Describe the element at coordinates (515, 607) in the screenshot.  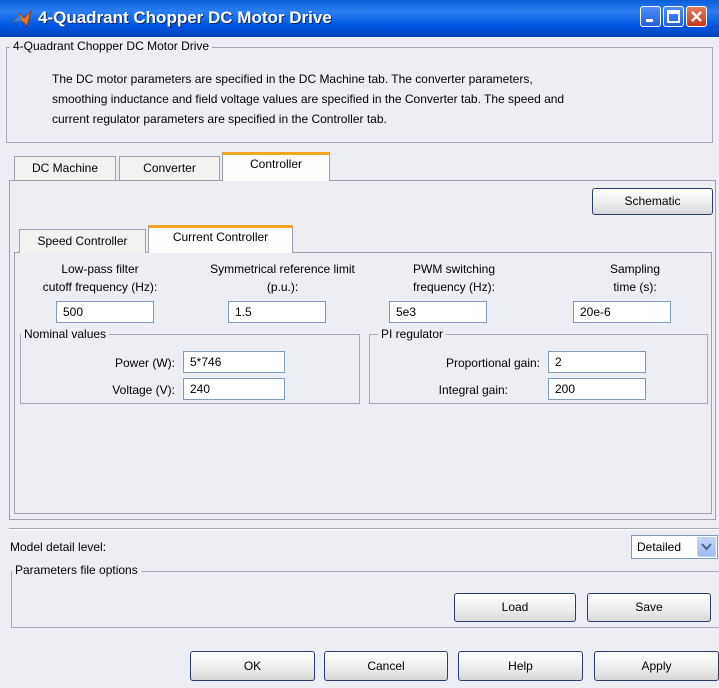
I see `load-button: Load` at that location.